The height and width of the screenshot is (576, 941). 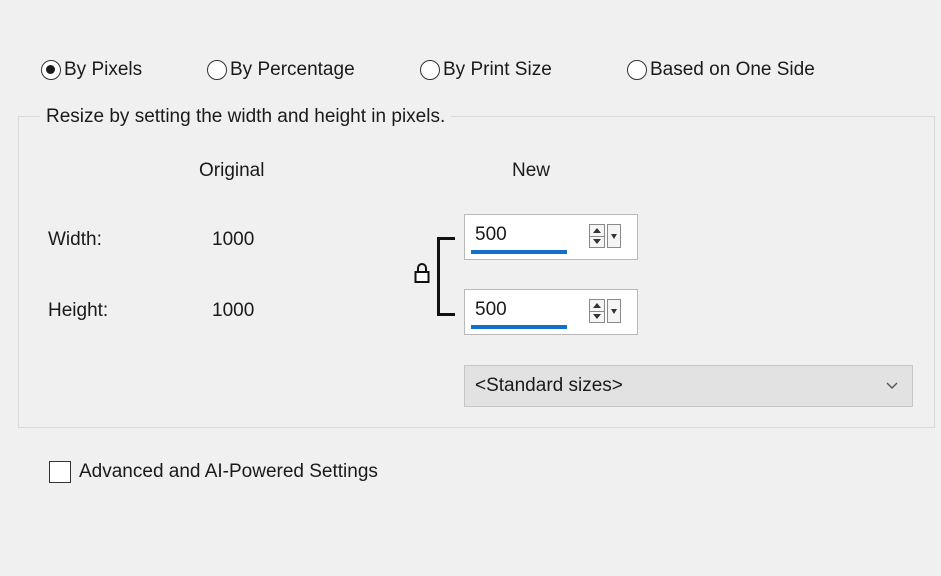 I want to click on radio-by-percentage: By Percentage, so click(x=281, y=70).